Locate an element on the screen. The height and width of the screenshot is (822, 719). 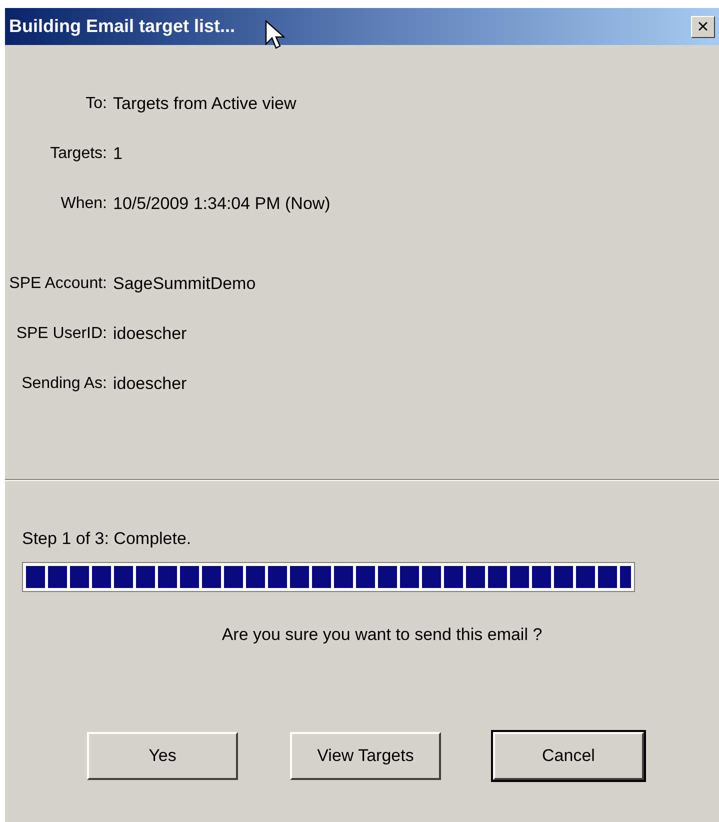
field-label: Sending As: is located at coordinates (63, 384).